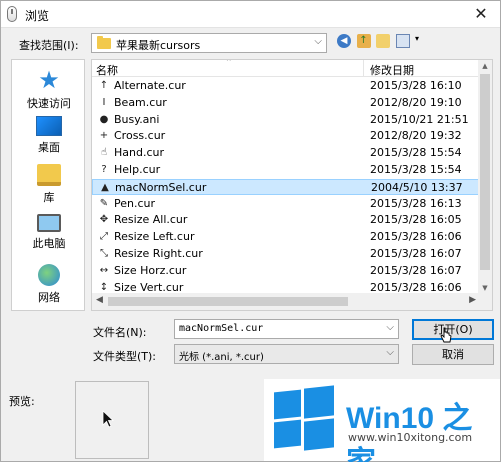  What do you see at coordinates (392, 70) in the screenshot?
I see `column-date: 修改日期` at bounding box center [392, 70].